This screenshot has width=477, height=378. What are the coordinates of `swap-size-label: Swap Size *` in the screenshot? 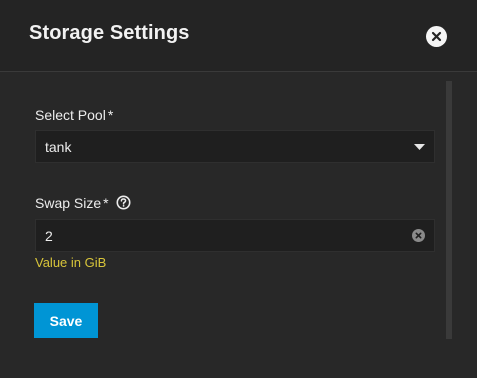 It's located at (72, 203).